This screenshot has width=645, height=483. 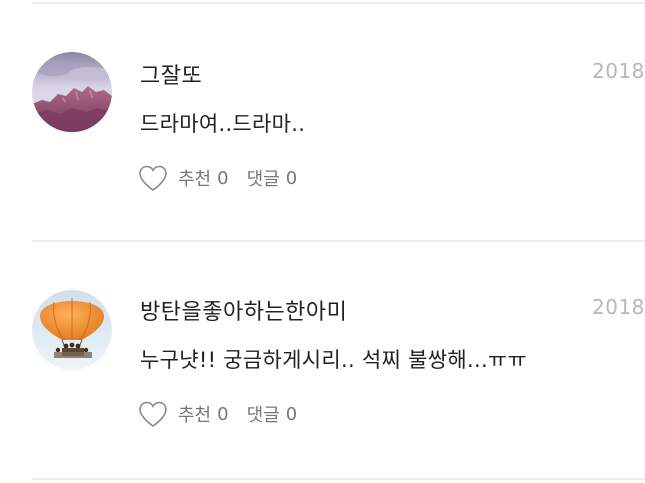 I want to click on comment-author: 방탄을좋아하는한아미, so click(x=243, y=310).